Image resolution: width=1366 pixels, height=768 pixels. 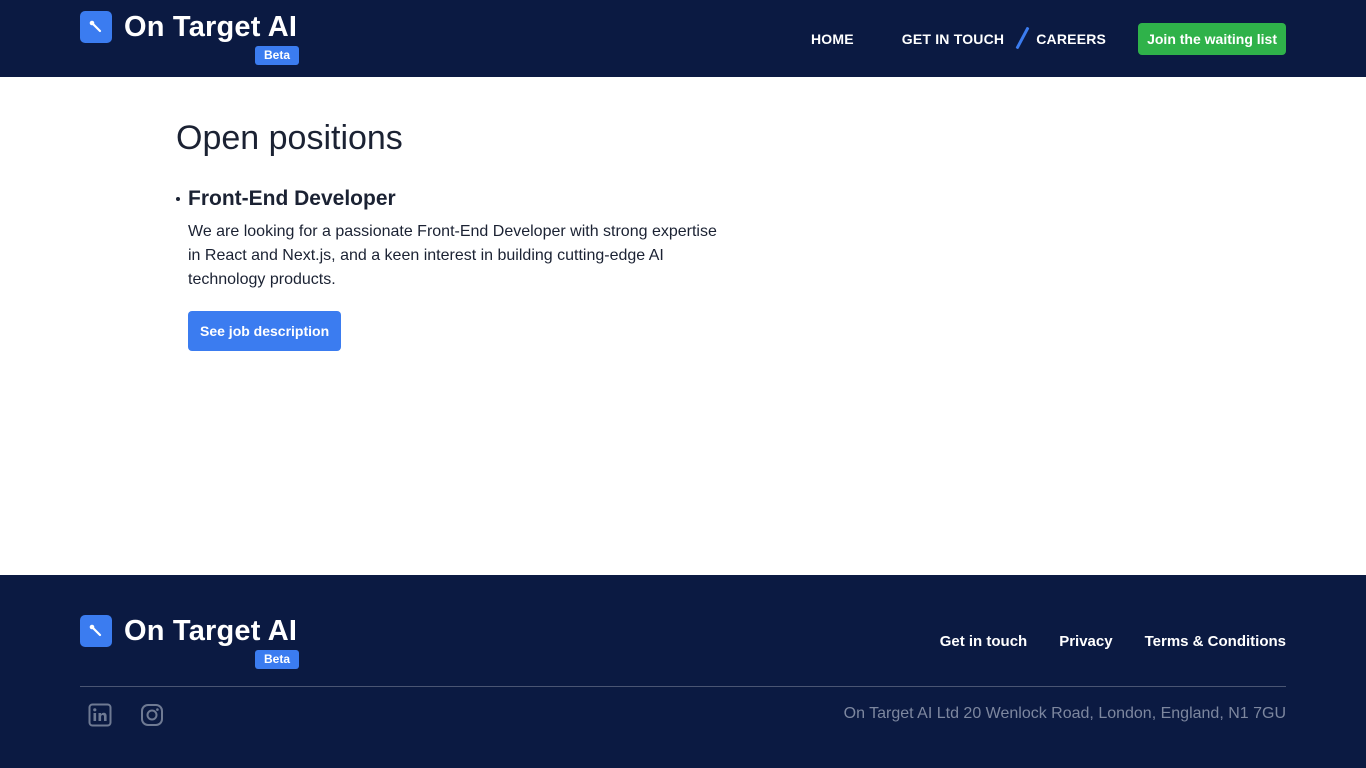 I want to click on social-links, so click(x=140, y=717).